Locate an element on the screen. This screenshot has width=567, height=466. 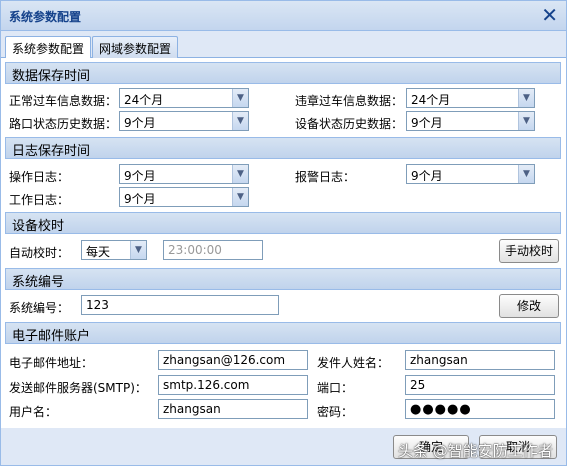
auto-sync-select: 每天 ▼ is located at coordinates (114, 250).